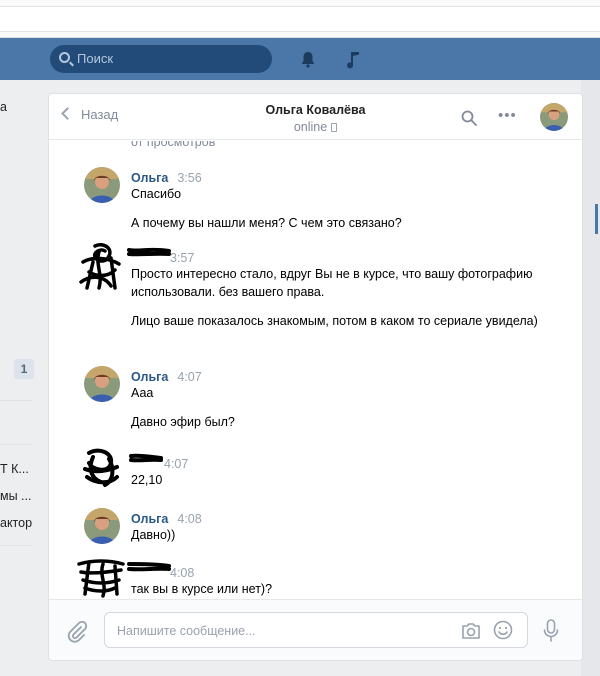 This screenshot has width=600, height=676. I want to click on message-author: Ольга 4:08, so click(166, 519).